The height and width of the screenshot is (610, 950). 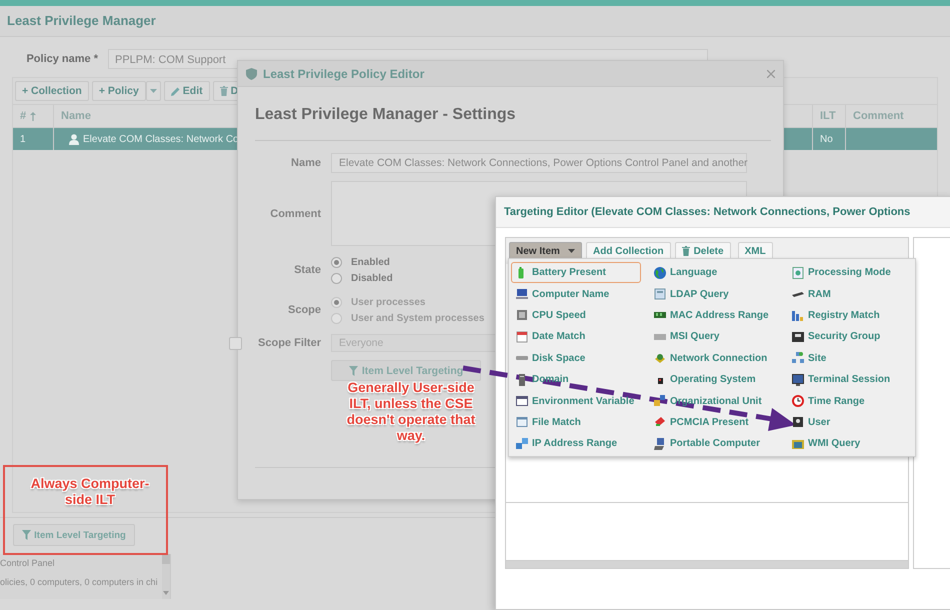 I want to click on edit-button: Edit, so click(x=187, y=91).